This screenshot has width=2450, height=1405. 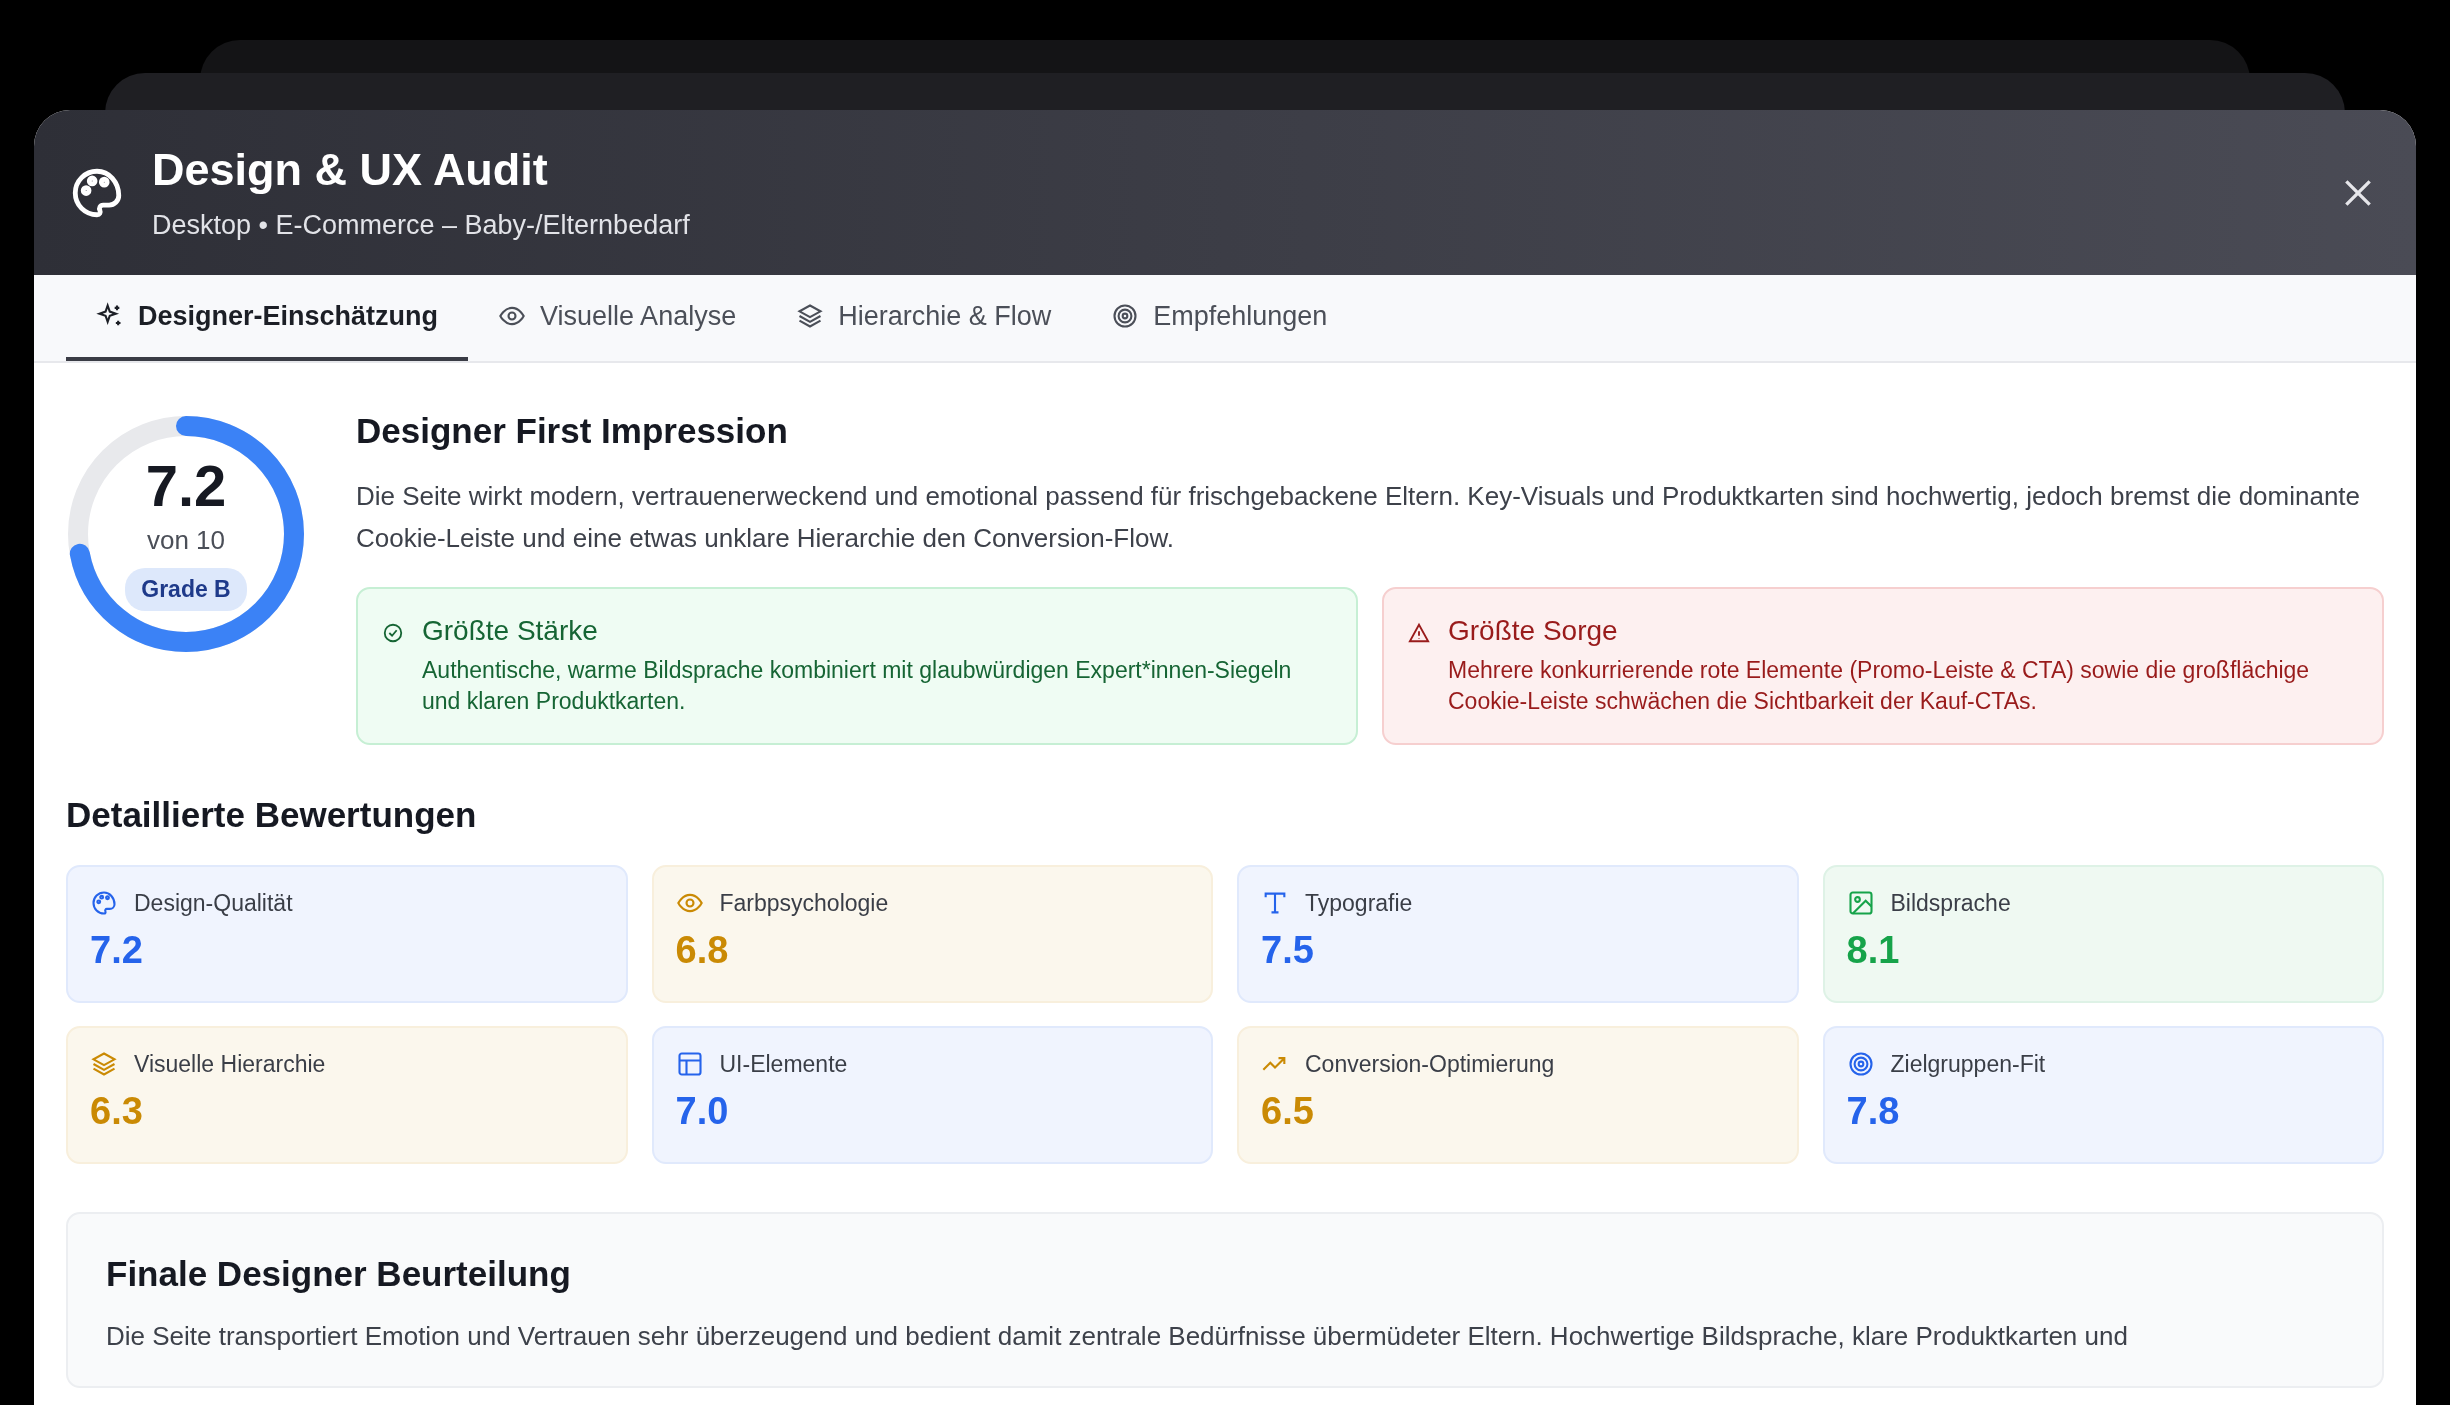 What do you see at coordinates (1860, 1064) in the screenshot?
I see `target-icon` at bounding box center [1860, 1064].